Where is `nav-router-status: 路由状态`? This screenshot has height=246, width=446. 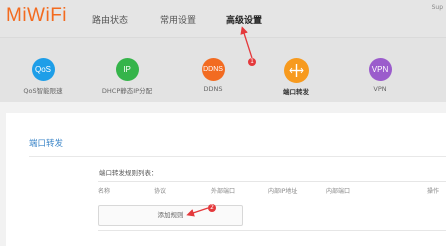 nav-router-status: 路由状态 is located at coordinates (110, 19).